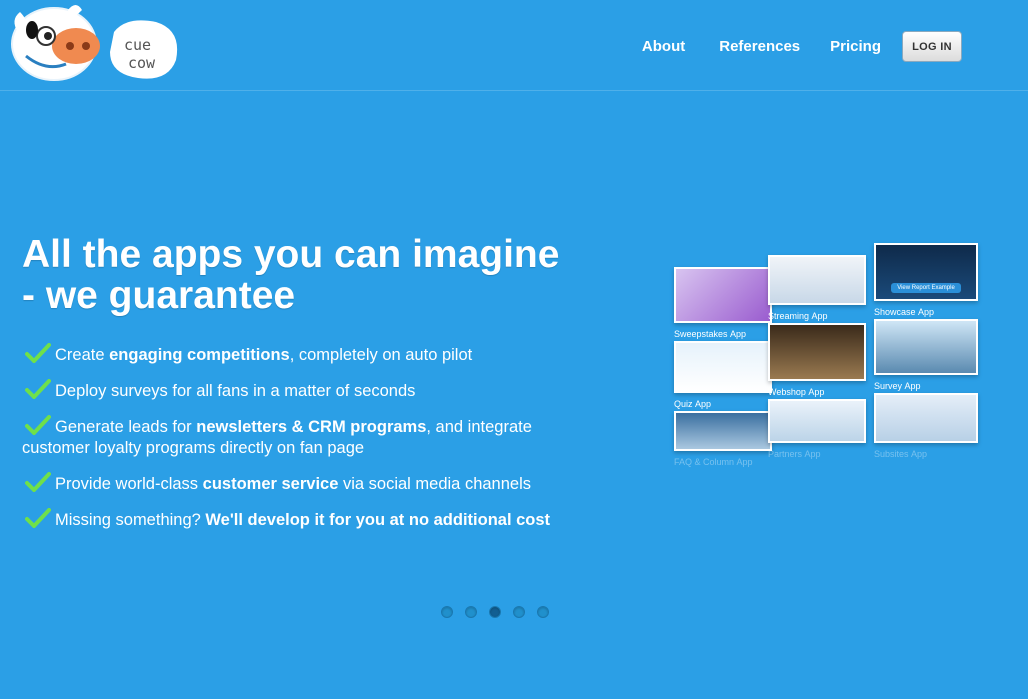 The width and height of the screenshot is (1028, 699). I want to click on nav-pricing: Pricing, so click(855, 46).